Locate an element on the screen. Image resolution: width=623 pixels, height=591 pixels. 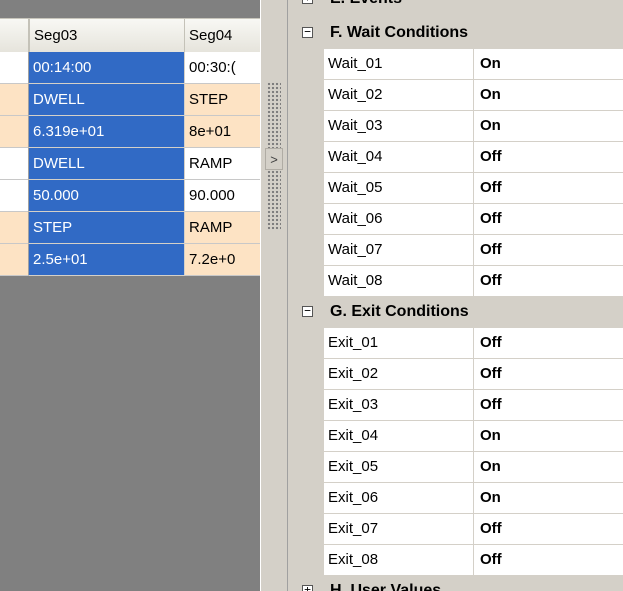
grid-row: STEP RAMP is located at coordinates (130, 228).